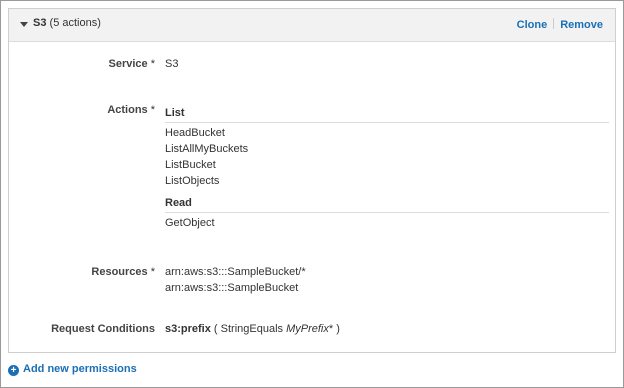  I want to click on condition-close: * ), so click(334, 329).